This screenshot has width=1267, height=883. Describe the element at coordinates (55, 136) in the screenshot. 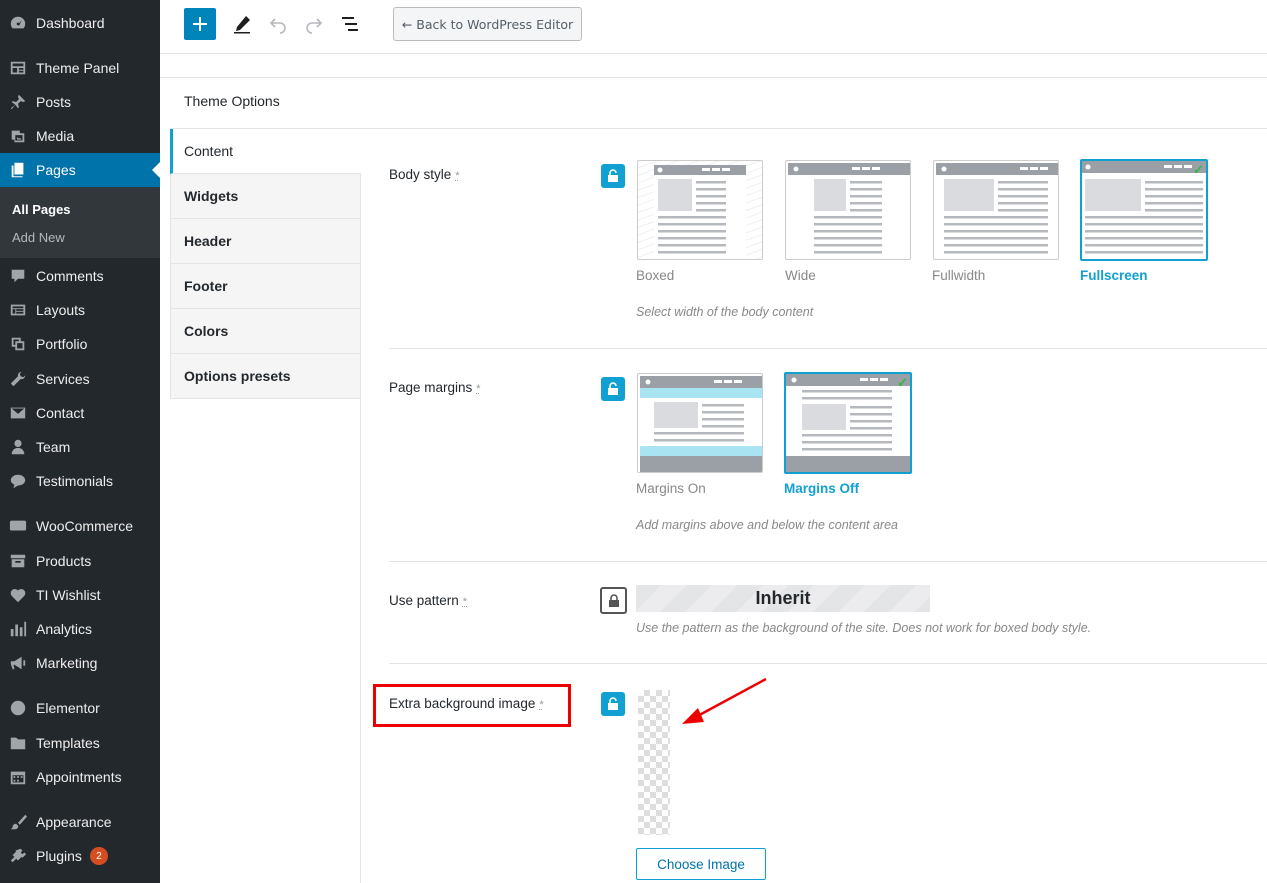

I see `sidebar-item-label: Media` at that location.